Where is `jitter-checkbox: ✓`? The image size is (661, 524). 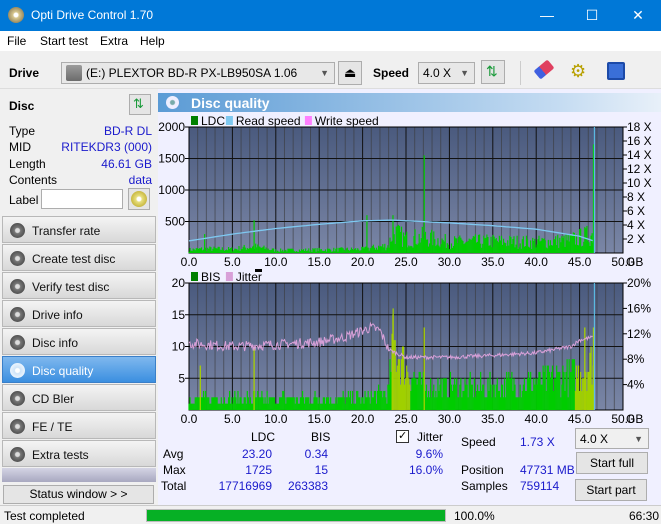
jitter-checkbox: ✓ is located at coordinates (402, 436).